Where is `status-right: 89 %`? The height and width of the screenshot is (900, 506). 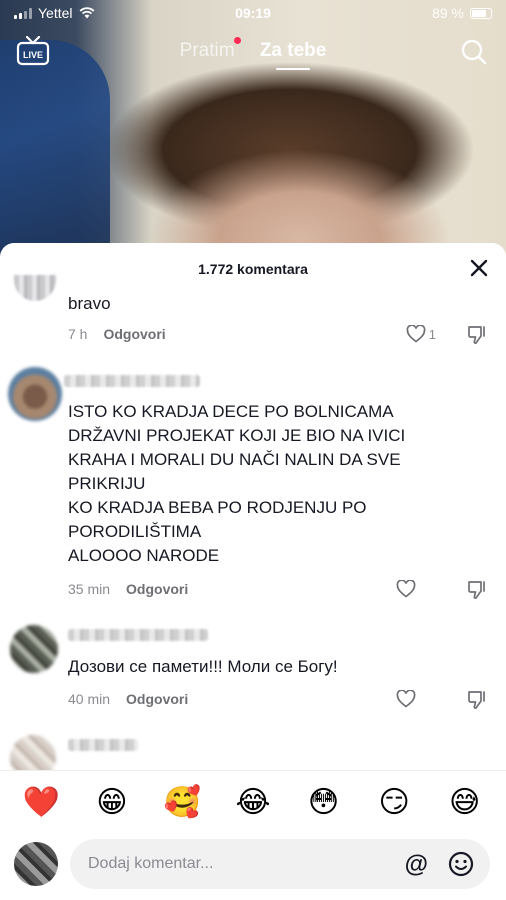 status-right: 89 % is located at coordinates (462, 13).